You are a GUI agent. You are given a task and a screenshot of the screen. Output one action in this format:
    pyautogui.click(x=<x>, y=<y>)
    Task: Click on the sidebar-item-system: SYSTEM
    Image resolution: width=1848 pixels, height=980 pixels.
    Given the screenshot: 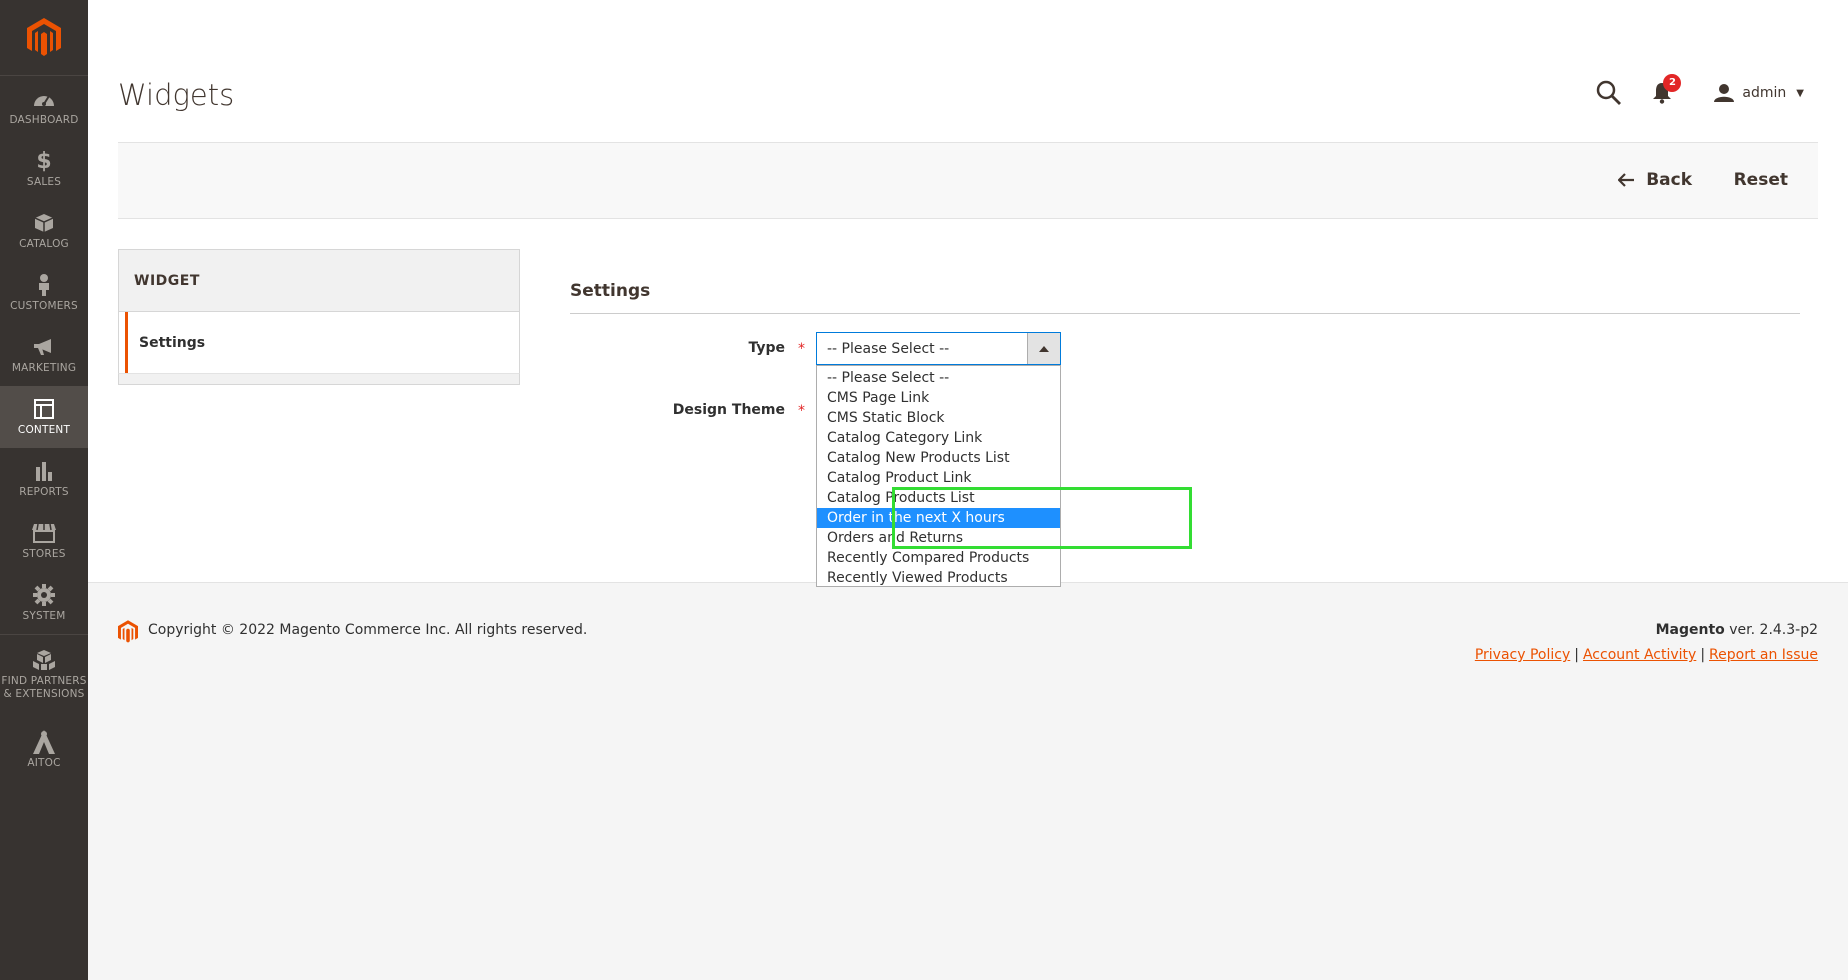 What is the action you would take?
    pyautogui.click(x=44, y=603)
    